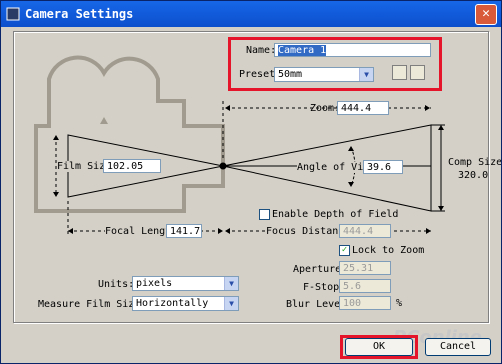  I want to click on comp-size-label: Comp Size, so click(475, 162).